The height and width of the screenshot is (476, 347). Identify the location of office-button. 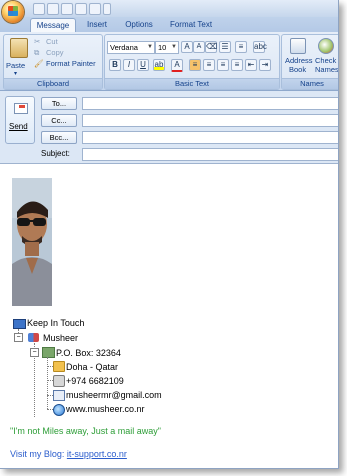
(13, 12).